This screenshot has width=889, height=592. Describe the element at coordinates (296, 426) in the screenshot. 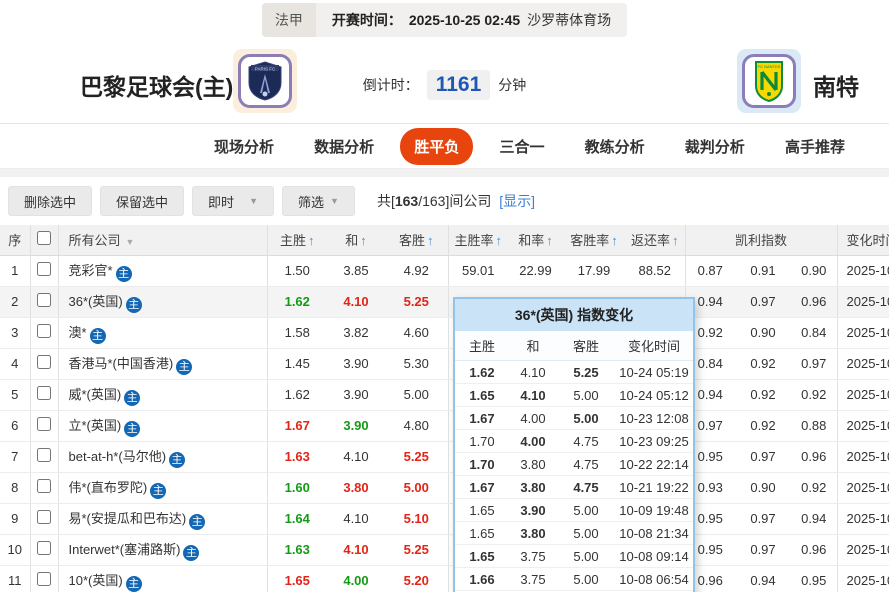

I see `odds-value: 1.67` at that location.